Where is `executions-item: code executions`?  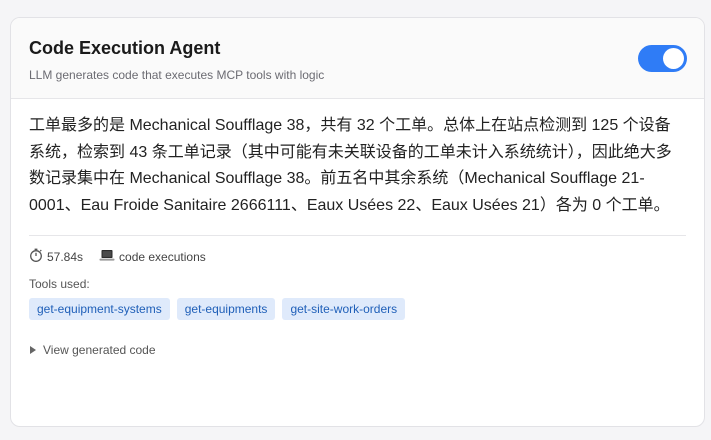 executions-item: code executions is located at coordinates (152, 257).